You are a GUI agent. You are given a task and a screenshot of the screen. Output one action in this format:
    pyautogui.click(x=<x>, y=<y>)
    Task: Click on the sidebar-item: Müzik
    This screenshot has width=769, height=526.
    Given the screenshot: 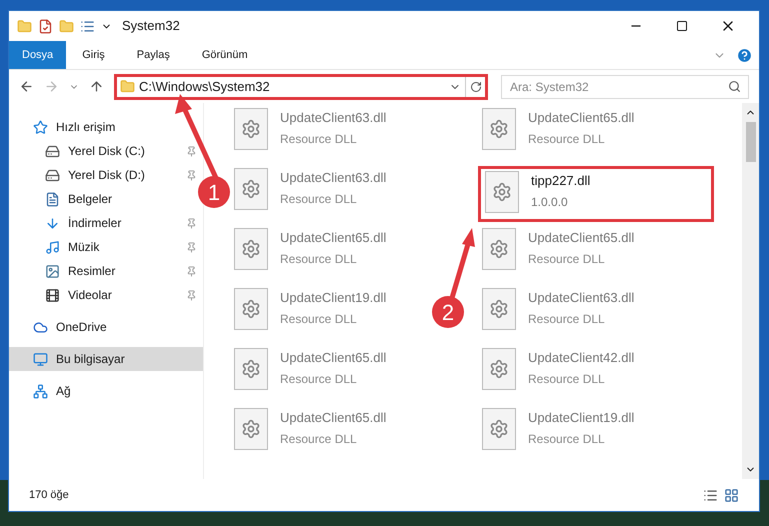 What is the action you would take?
    pyautogui.click(x=91, y=247)
    